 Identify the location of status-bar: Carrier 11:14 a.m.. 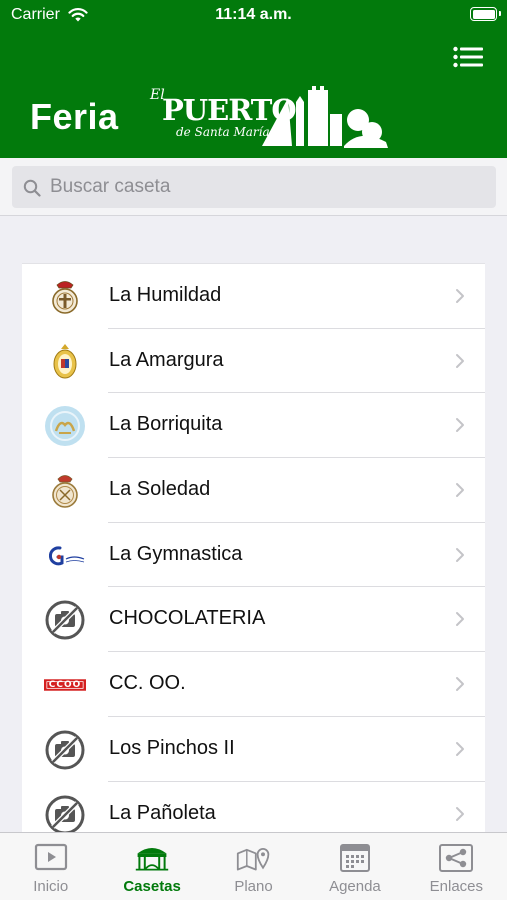
(253, 15).